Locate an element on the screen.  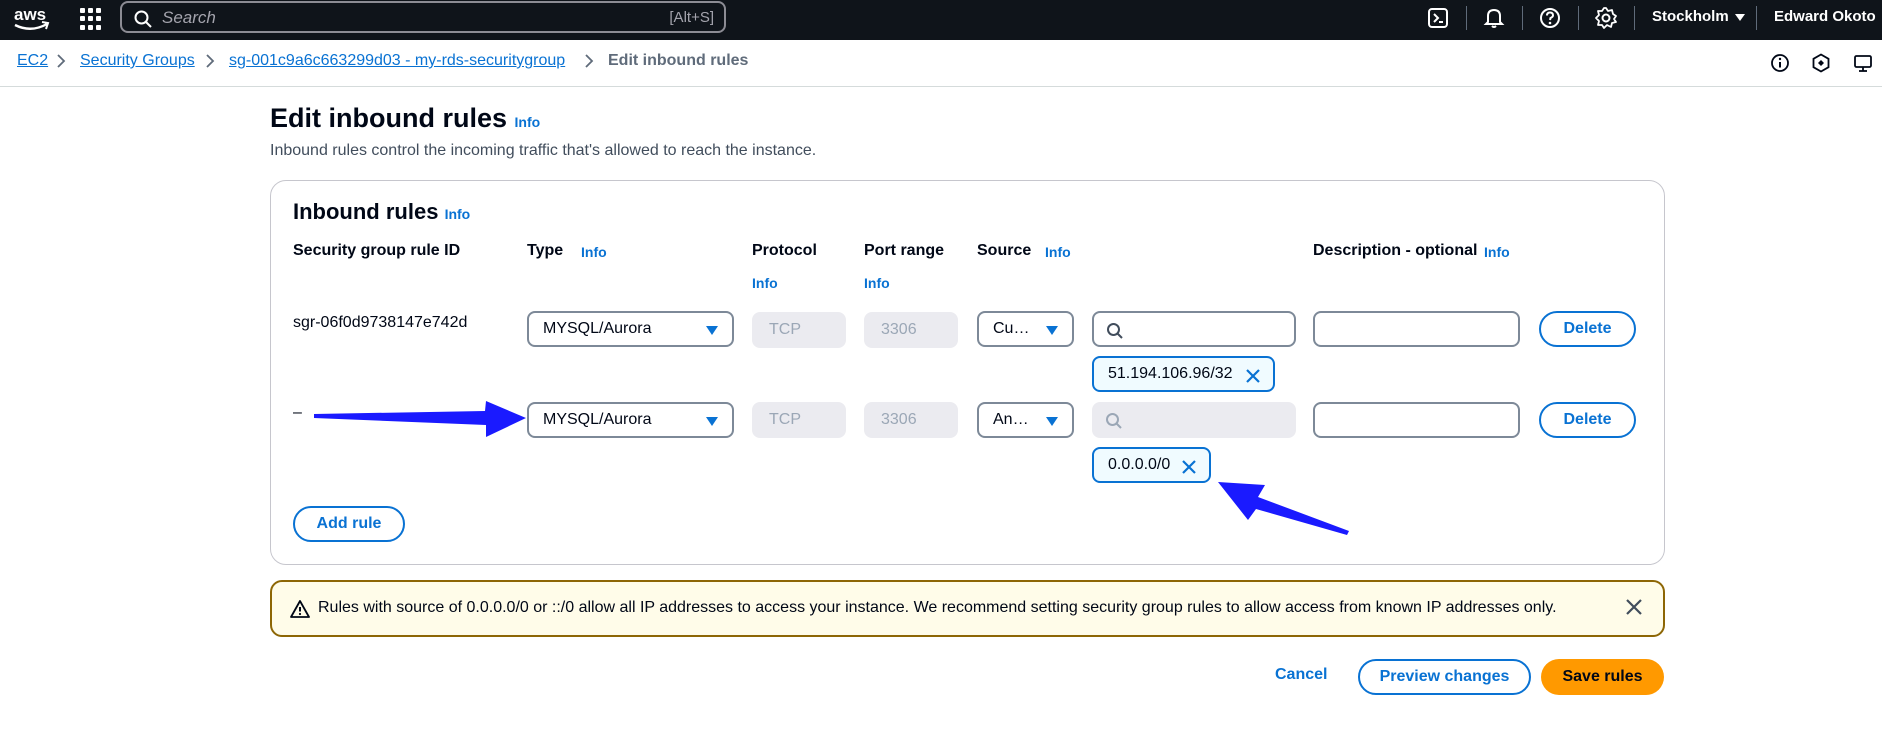
aws-logo-icon: aws is located at coordinates (31, 19).